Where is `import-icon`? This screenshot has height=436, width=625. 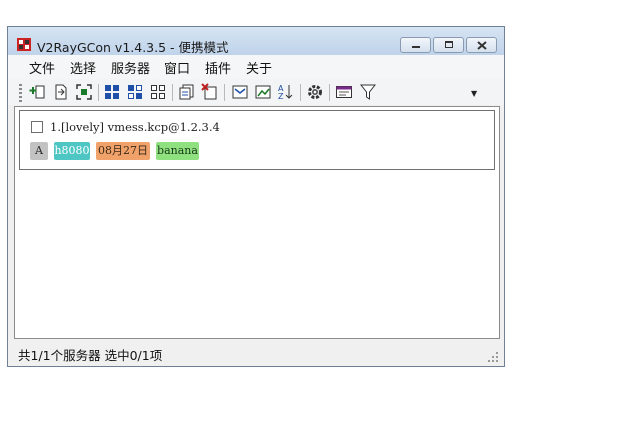
import-icon is located at coordinates (61, 92).